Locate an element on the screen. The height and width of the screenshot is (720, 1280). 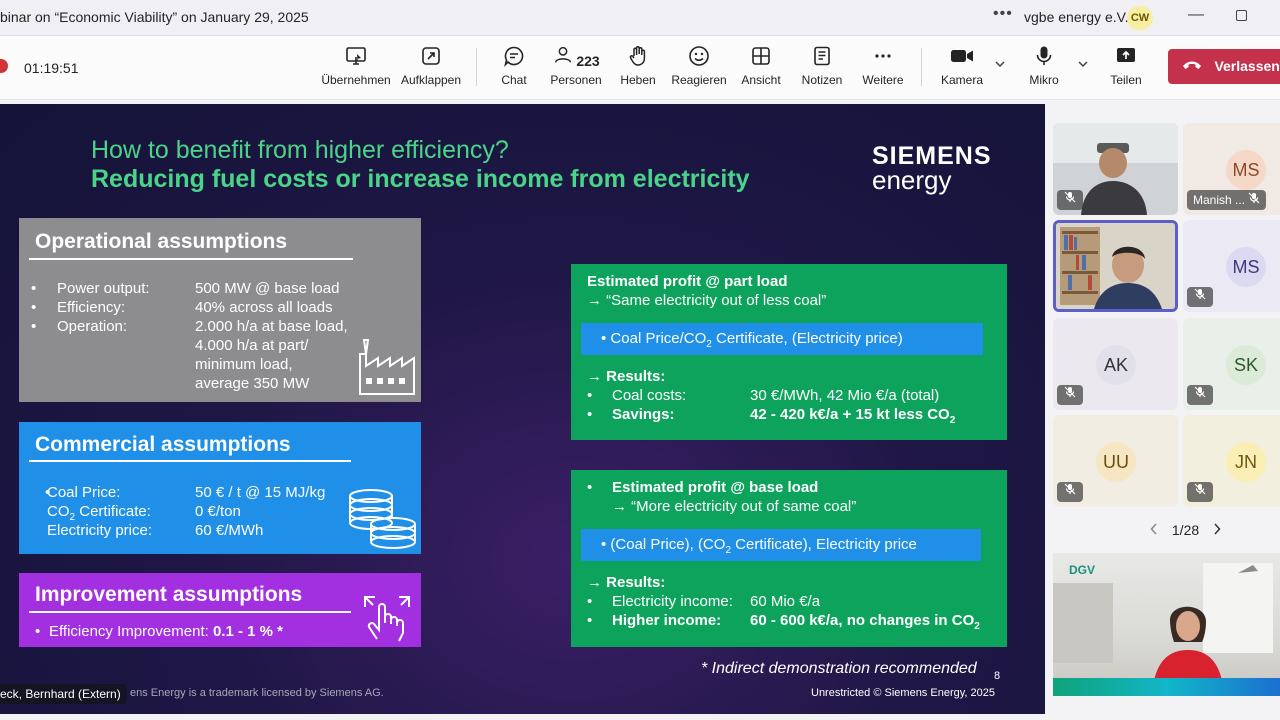
coins-icon is located at coordinates (382, 519).